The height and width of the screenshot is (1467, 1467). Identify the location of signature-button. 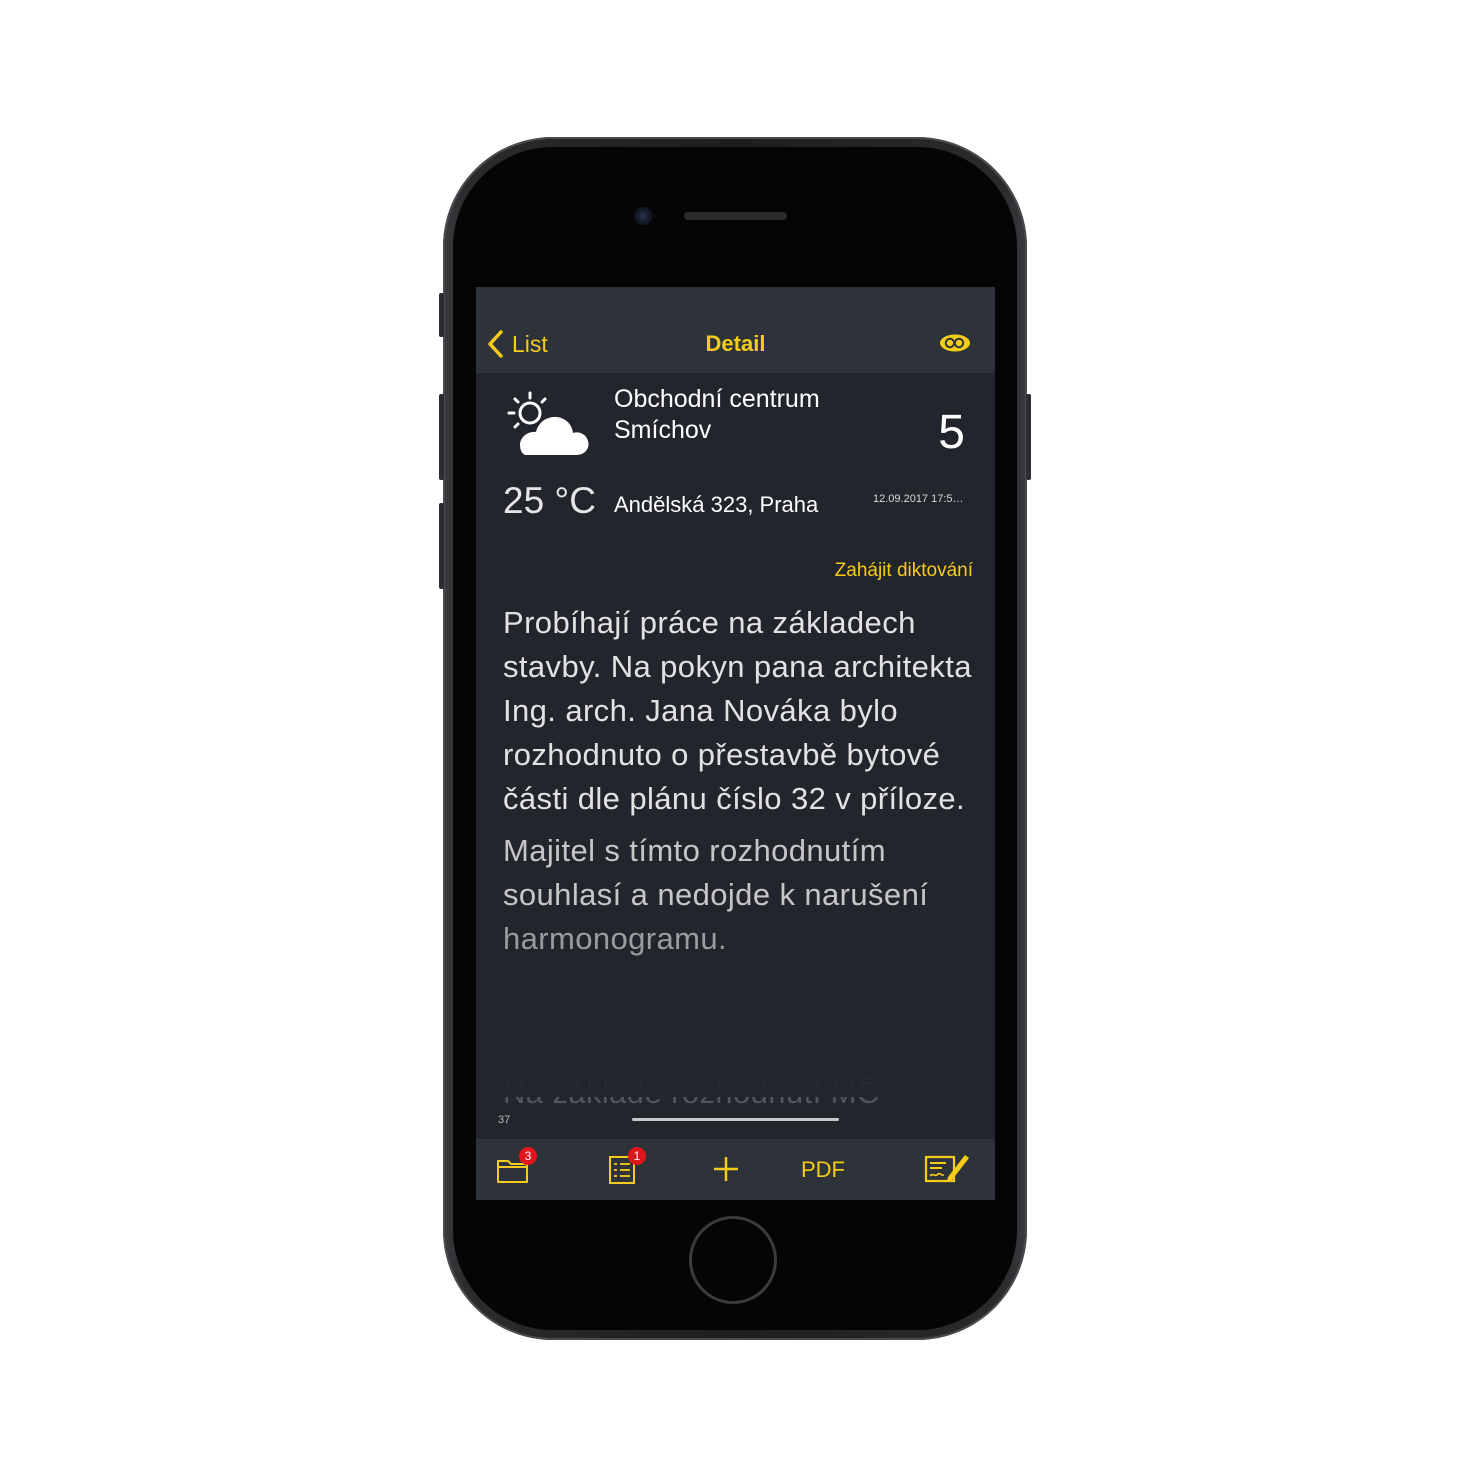
(948, 1169).